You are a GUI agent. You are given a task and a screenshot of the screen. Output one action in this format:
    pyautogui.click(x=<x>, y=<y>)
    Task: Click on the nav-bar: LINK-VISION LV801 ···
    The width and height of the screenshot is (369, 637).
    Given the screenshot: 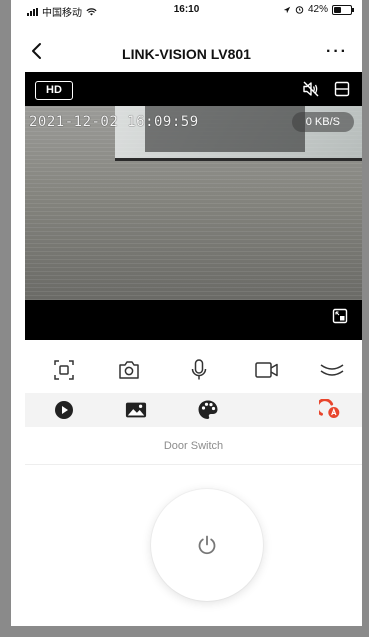 What is the action you would take?
    pyautogui.click(x=186, y=52)
    